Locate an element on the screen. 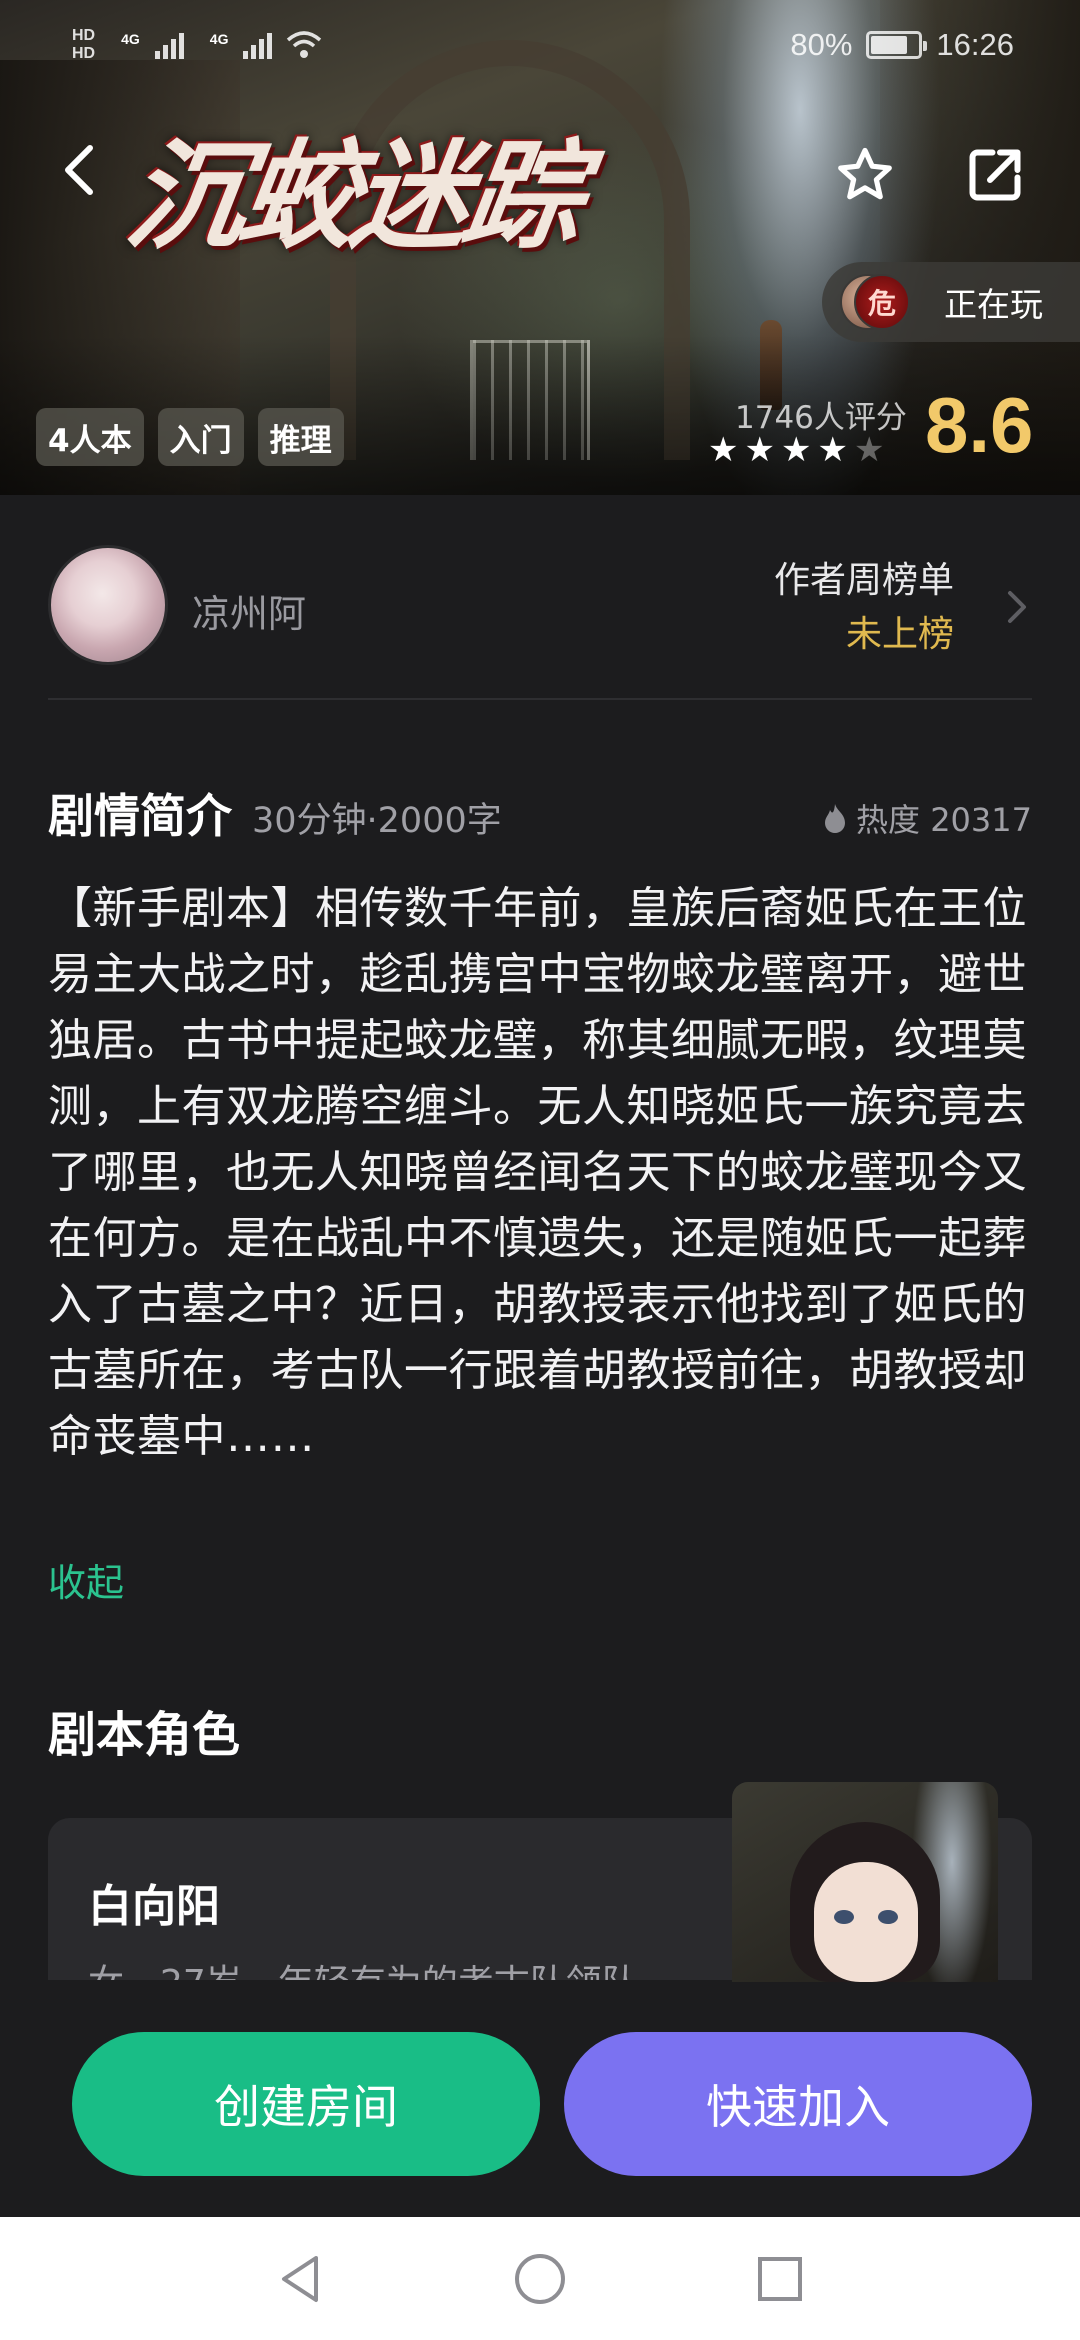 The width and height of the screenshot is (1080, 2340). script-title-logo: 沉蛟迷踪 is located at coordinates (352, 195).